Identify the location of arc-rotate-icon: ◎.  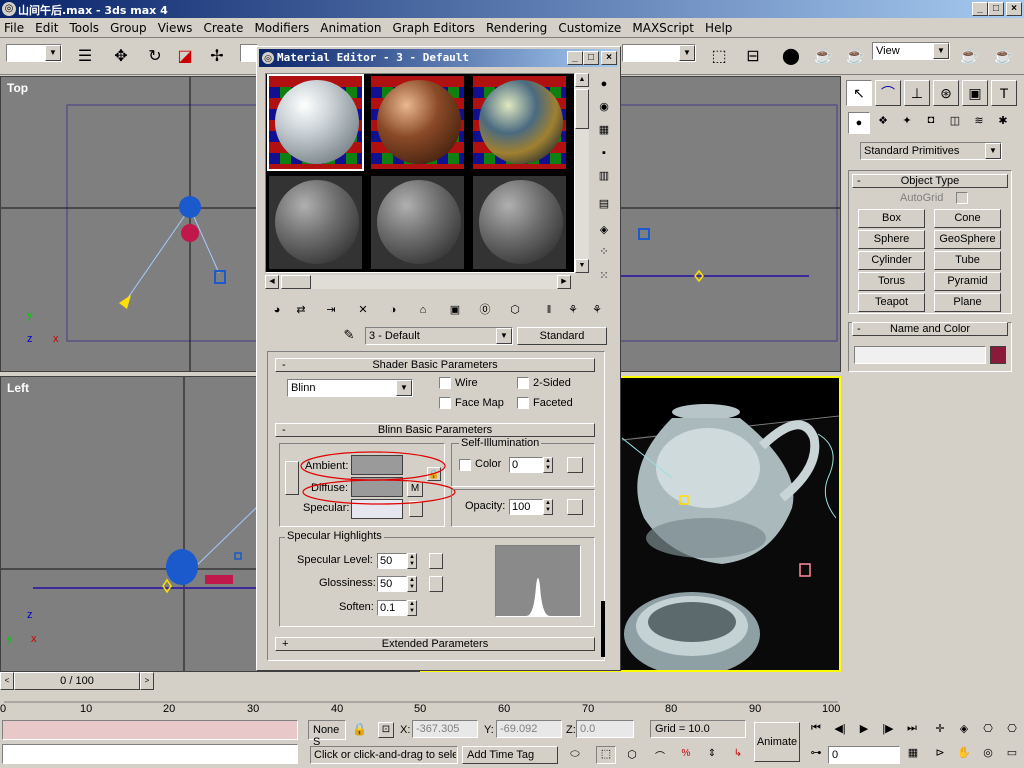
(988, 755).